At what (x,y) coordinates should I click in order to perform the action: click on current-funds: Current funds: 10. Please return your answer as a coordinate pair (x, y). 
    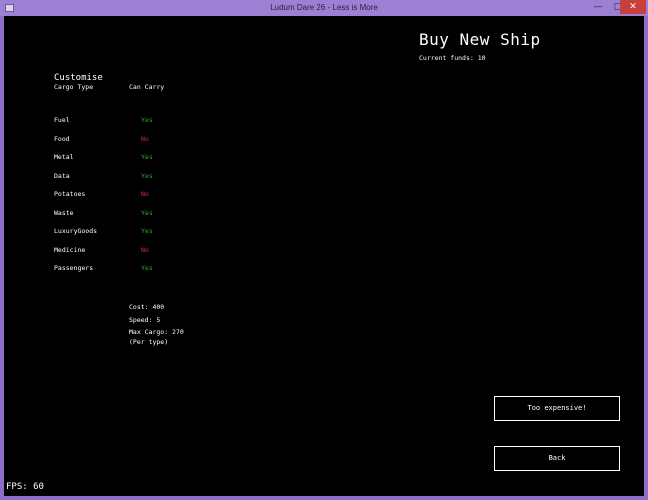
    Looking at the image, I should click on (452, 58).